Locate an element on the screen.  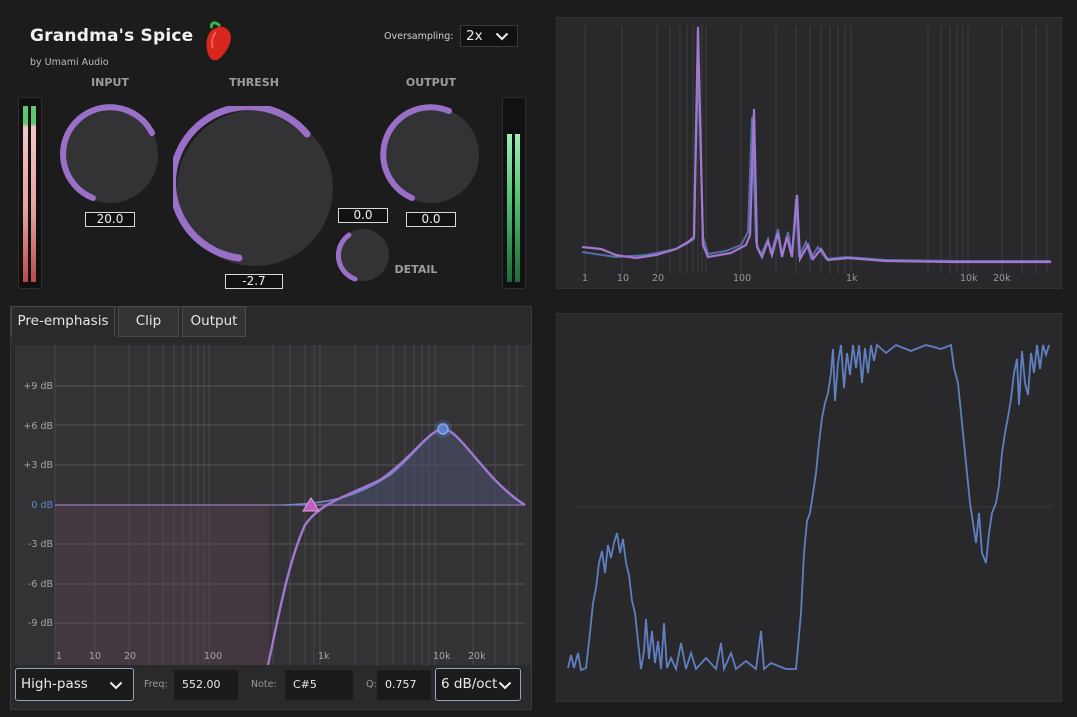
note-input: C#5 is located at coordinates (319, 685).